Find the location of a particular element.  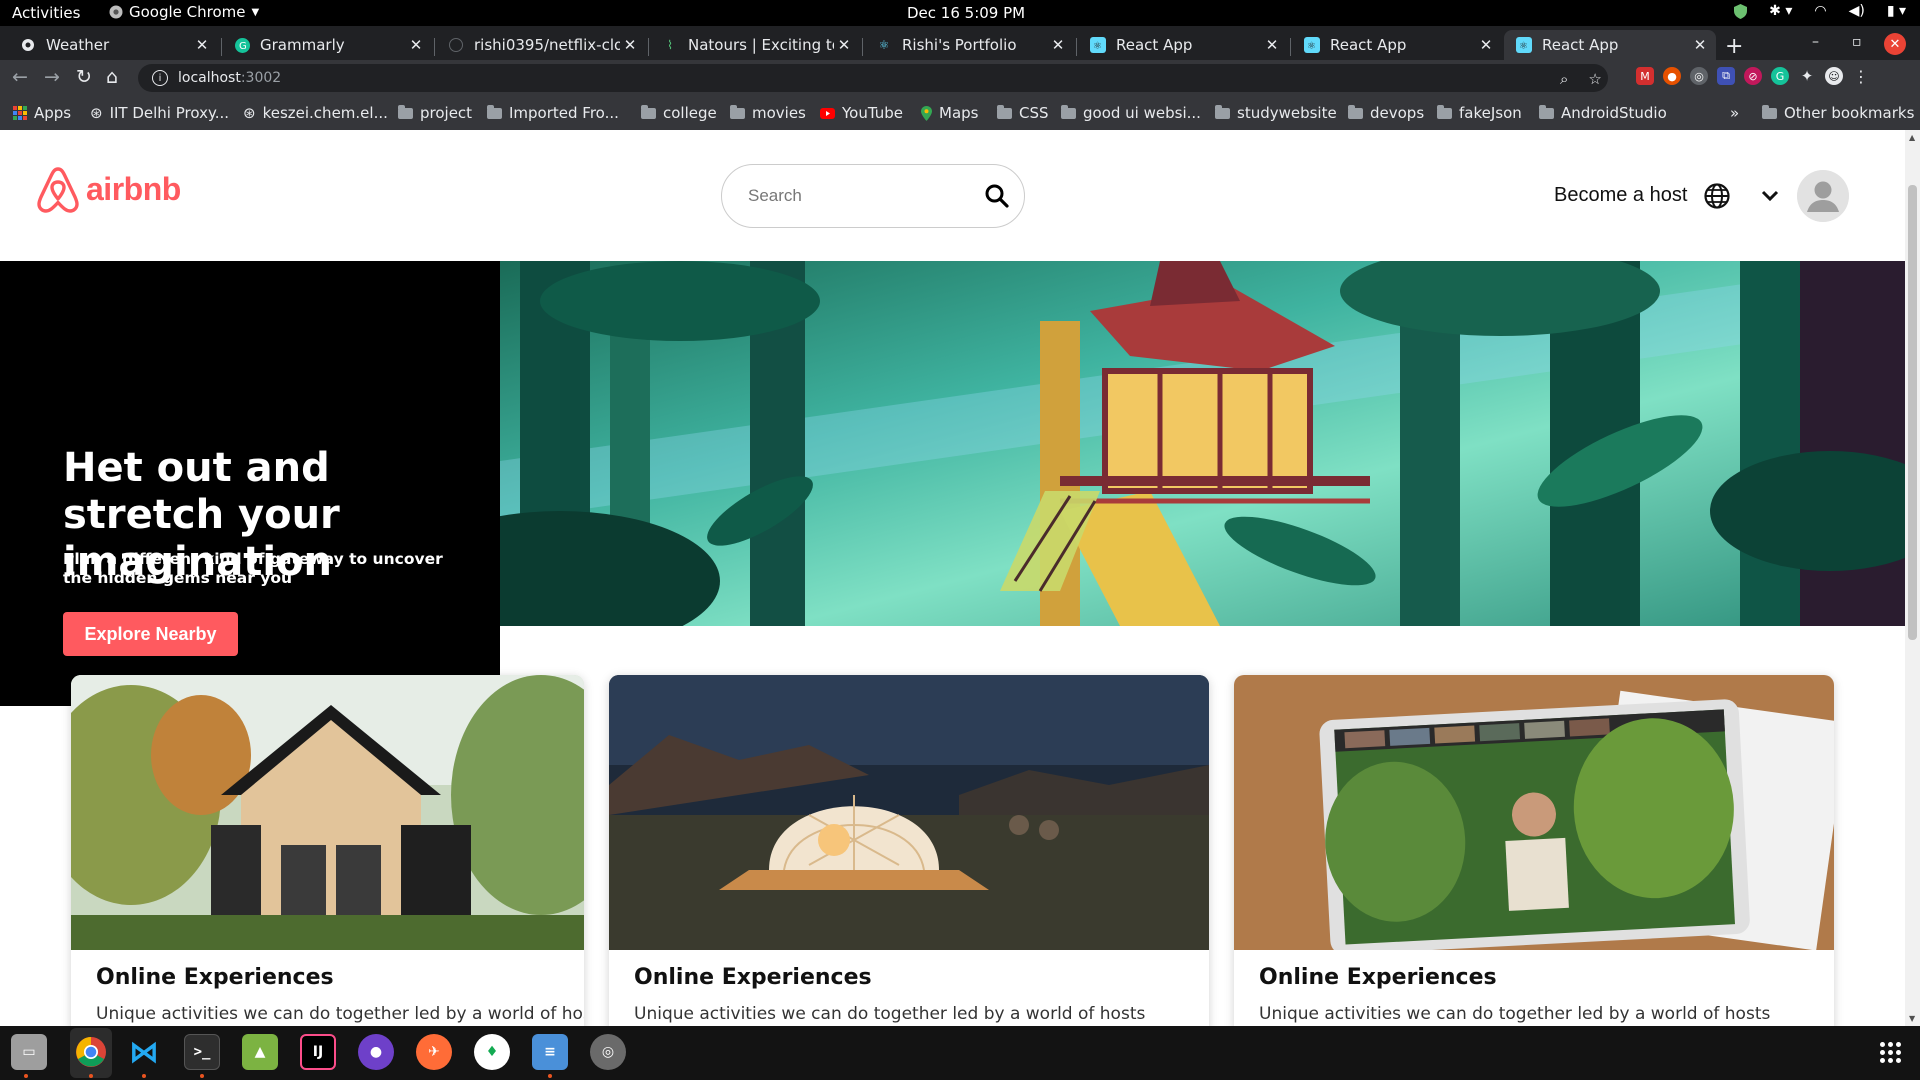

volume-icon: ◀) is located at coordinates (1857, 11).